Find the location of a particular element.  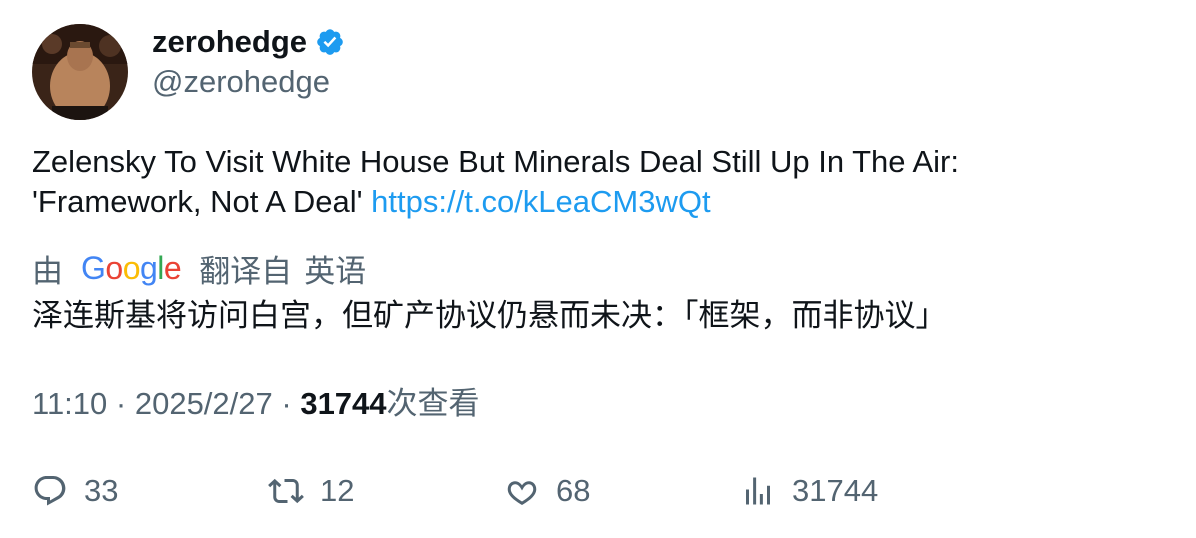

retweet-icon is located at coordinates (286, 491).